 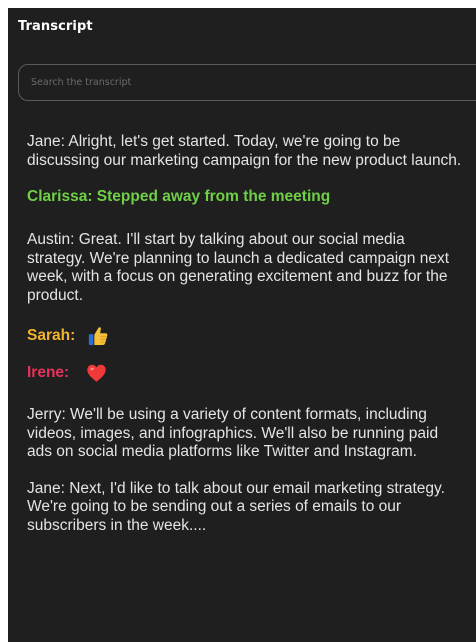 What do you see at coordinates (98, 336) in the screenshot?
I see `thumbs-up-icon` at bounding box center [98, 336].